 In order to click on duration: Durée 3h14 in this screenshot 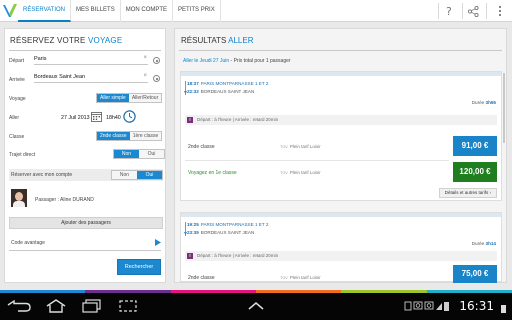, I will do `click(484, 243)`.